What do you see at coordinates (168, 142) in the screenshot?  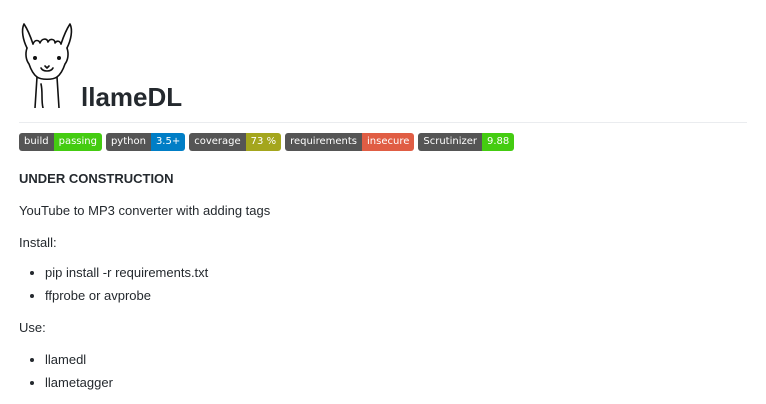 I see `badge-value: 3.5+` at bounding box center [168, 142].